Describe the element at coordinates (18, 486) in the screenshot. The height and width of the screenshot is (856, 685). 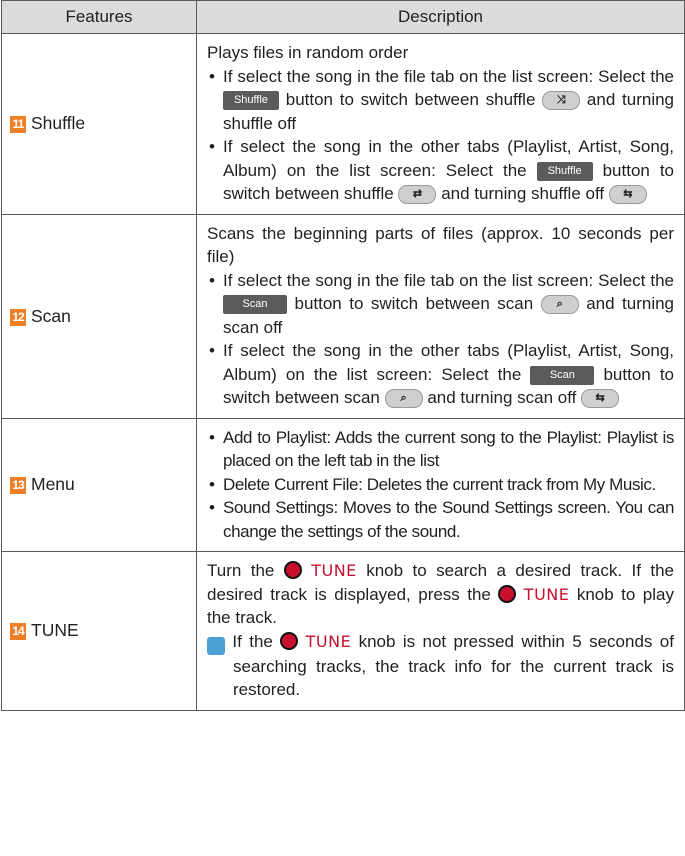
I see `number-badge: 13` at that location.